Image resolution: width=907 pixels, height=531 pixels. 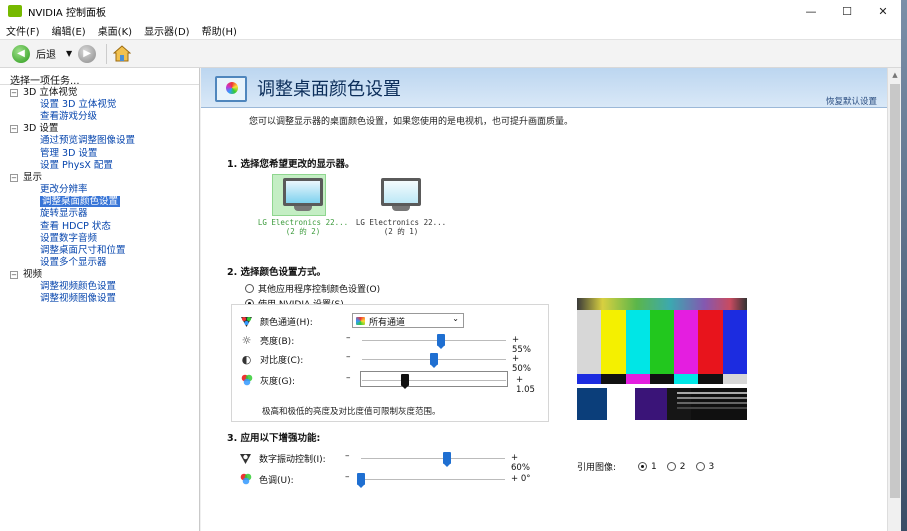 I want to click on desktop-color-icon, so click(x=231, y=89).